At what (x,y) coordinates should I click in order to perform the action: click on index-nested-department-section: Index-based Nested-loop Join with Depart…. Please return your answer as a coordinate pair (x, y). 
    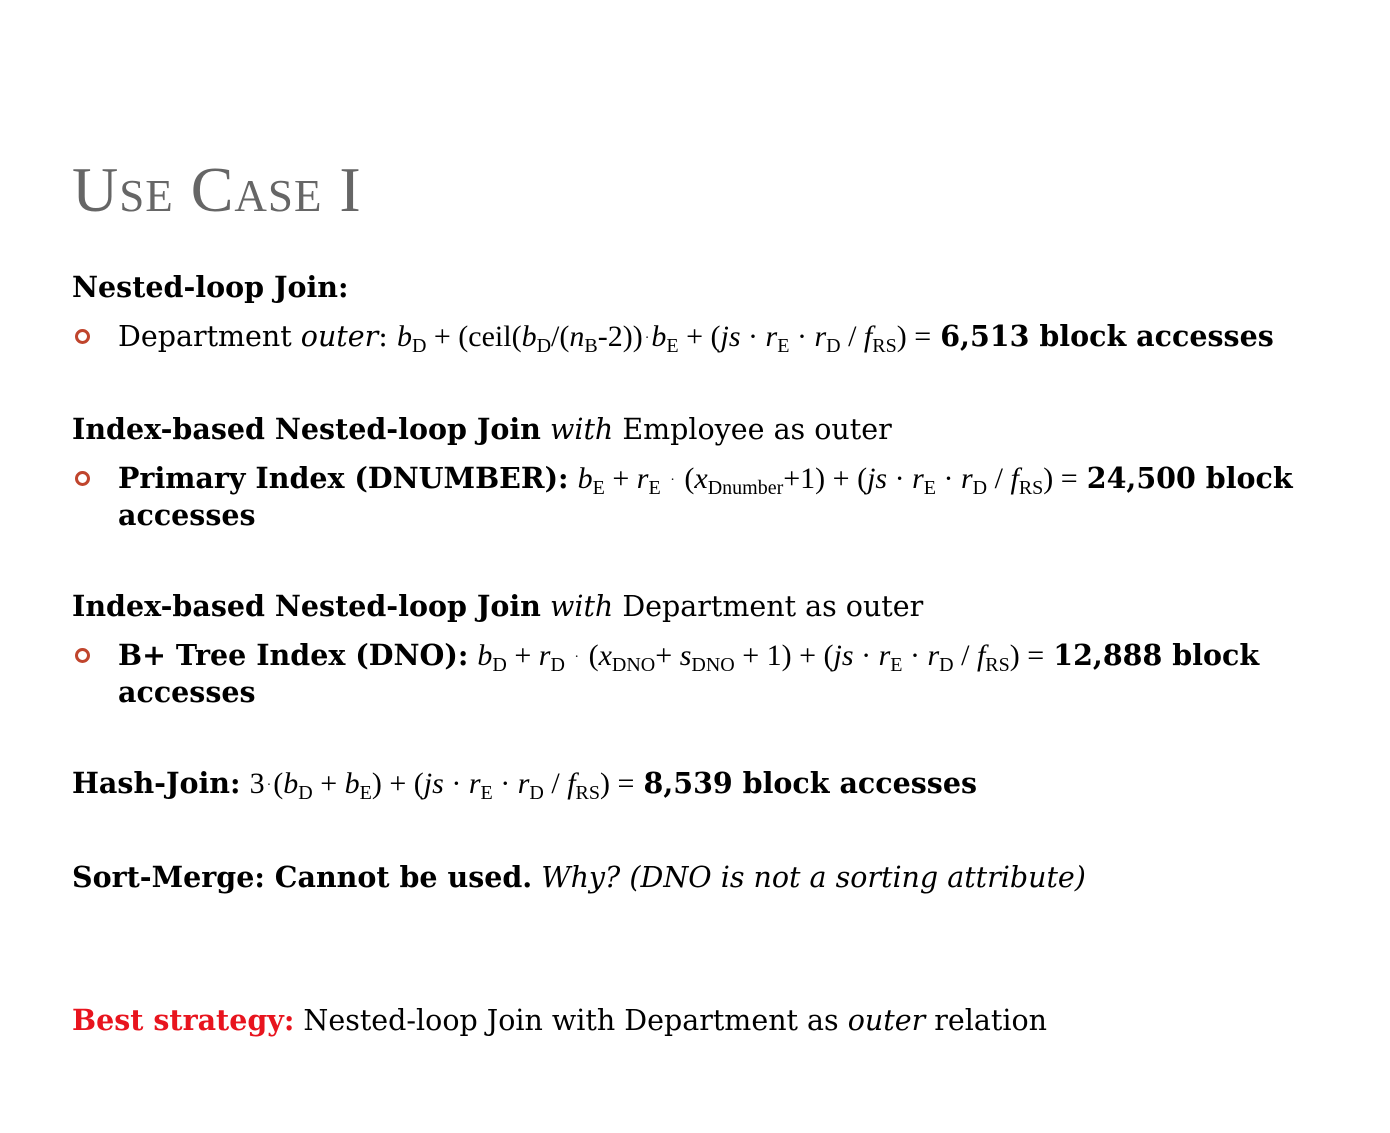
    Looking at the image, I should click on (726, 649).